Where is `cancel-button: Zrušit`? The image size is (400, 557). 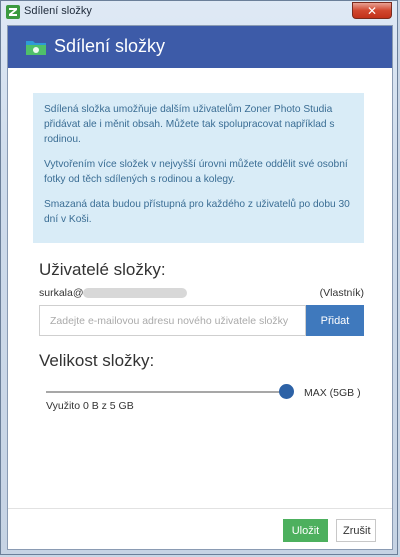 cancel-button: Zrušit is located at coordinates (356, 530).